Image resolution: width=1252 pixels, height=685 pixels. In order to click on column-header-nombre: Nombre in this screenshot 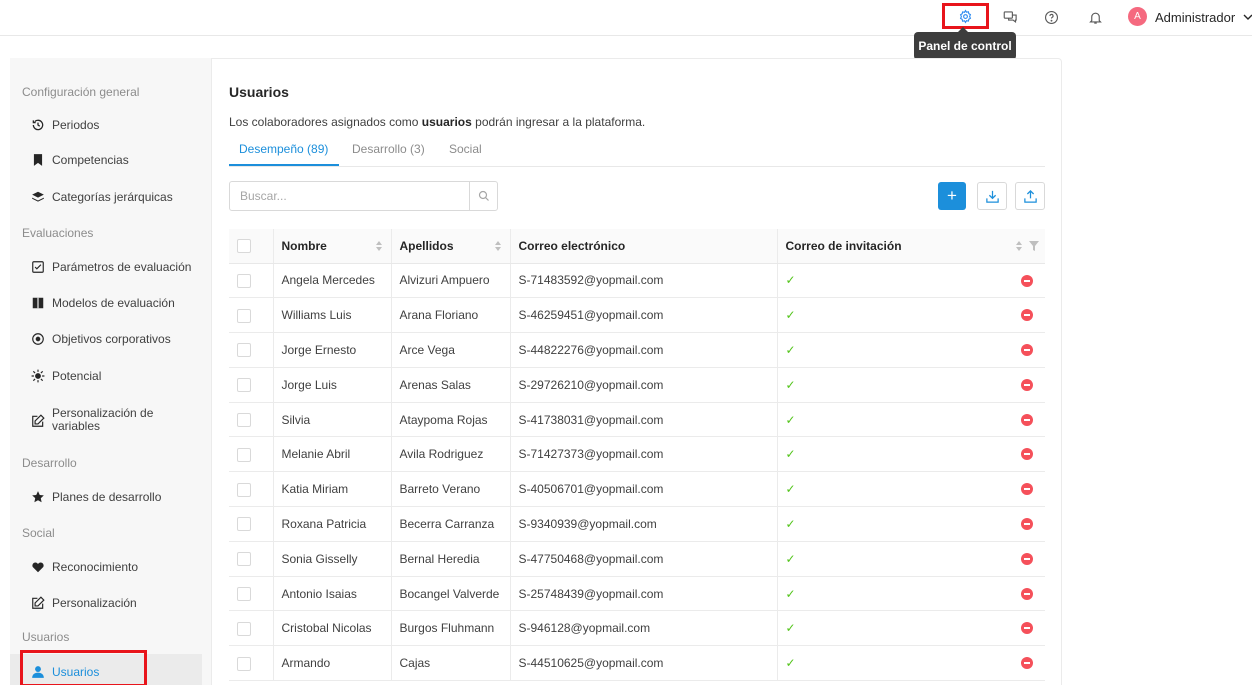, I will do `click(332, 246)`.